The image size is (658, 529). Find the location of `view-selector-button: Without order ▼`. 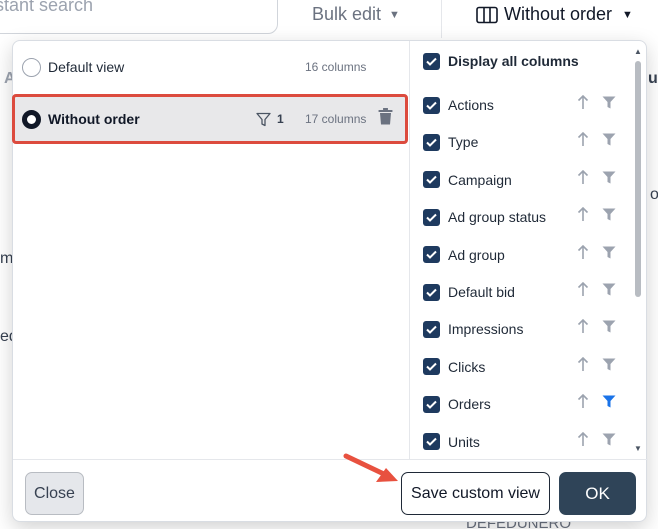

view-selector-button: Without order ▼ is located at coordinates (554, 14).